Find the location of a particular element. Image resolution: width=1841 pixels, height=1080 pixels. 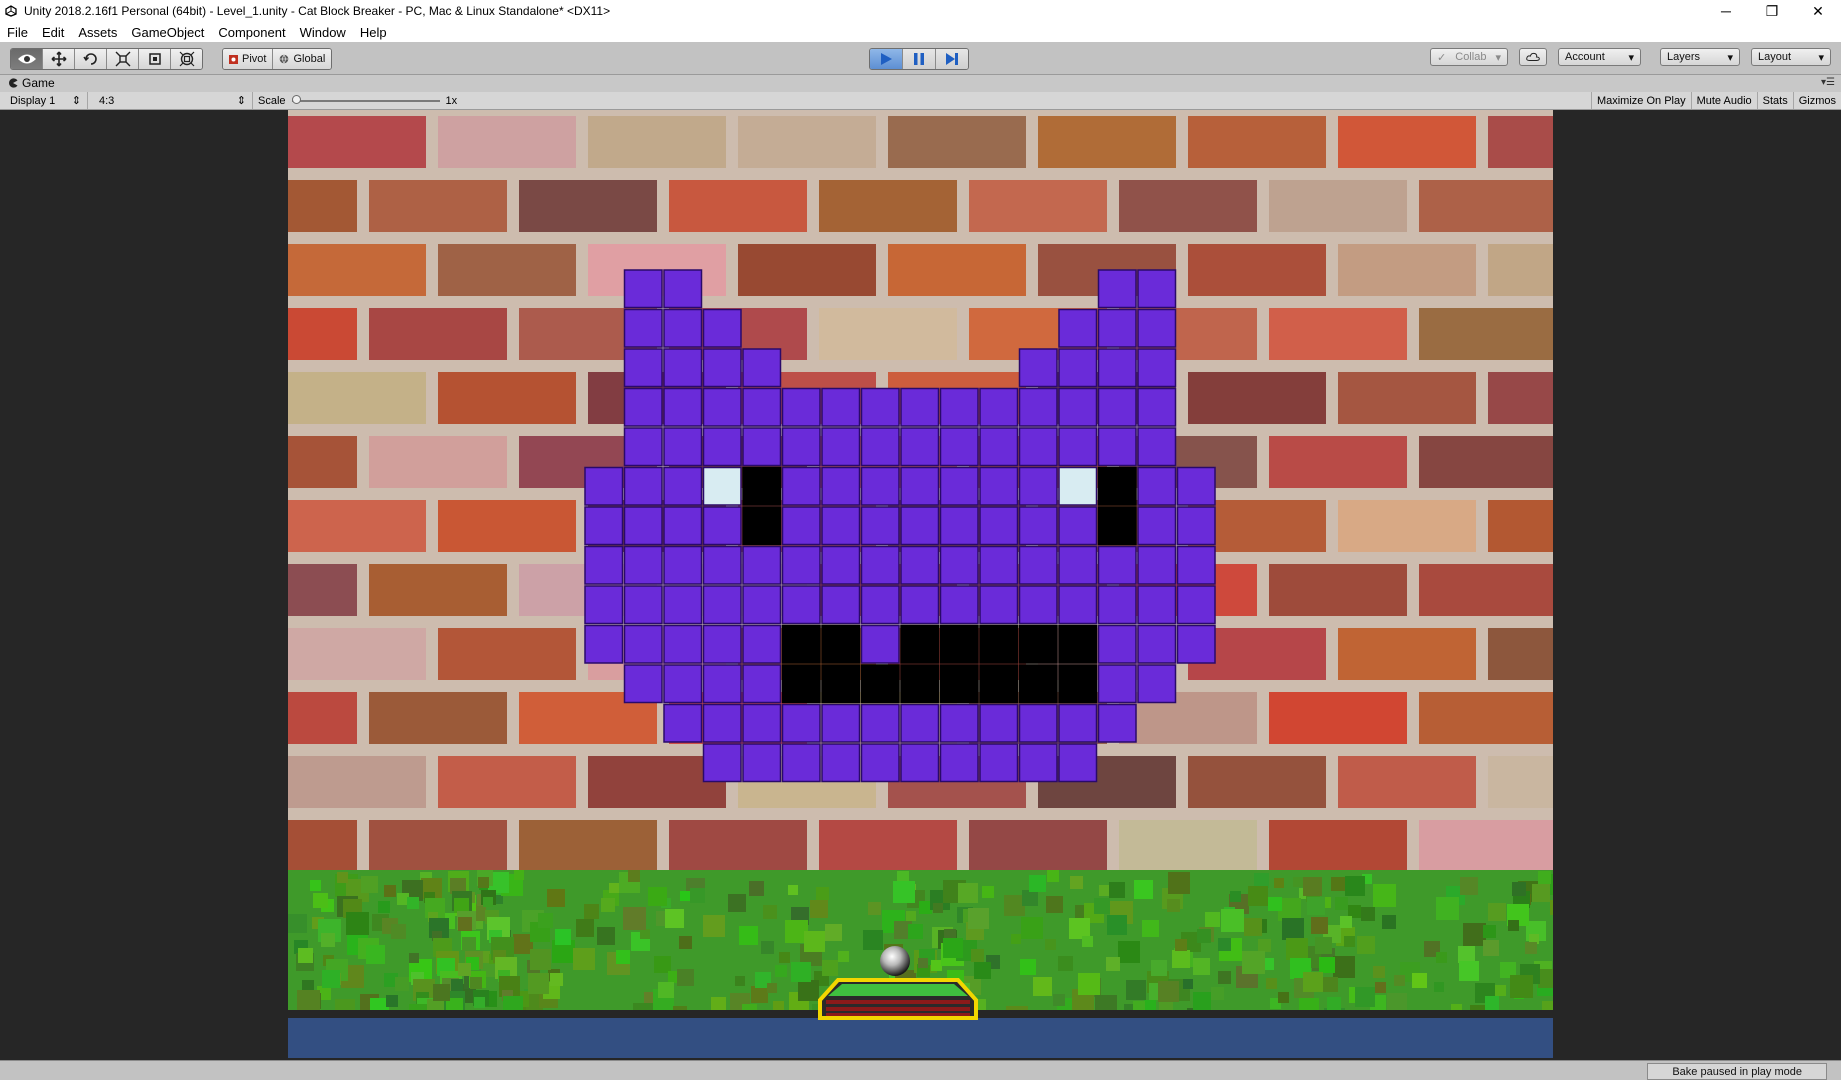

collab-label: Collab is located at coordinates (1471, 57).